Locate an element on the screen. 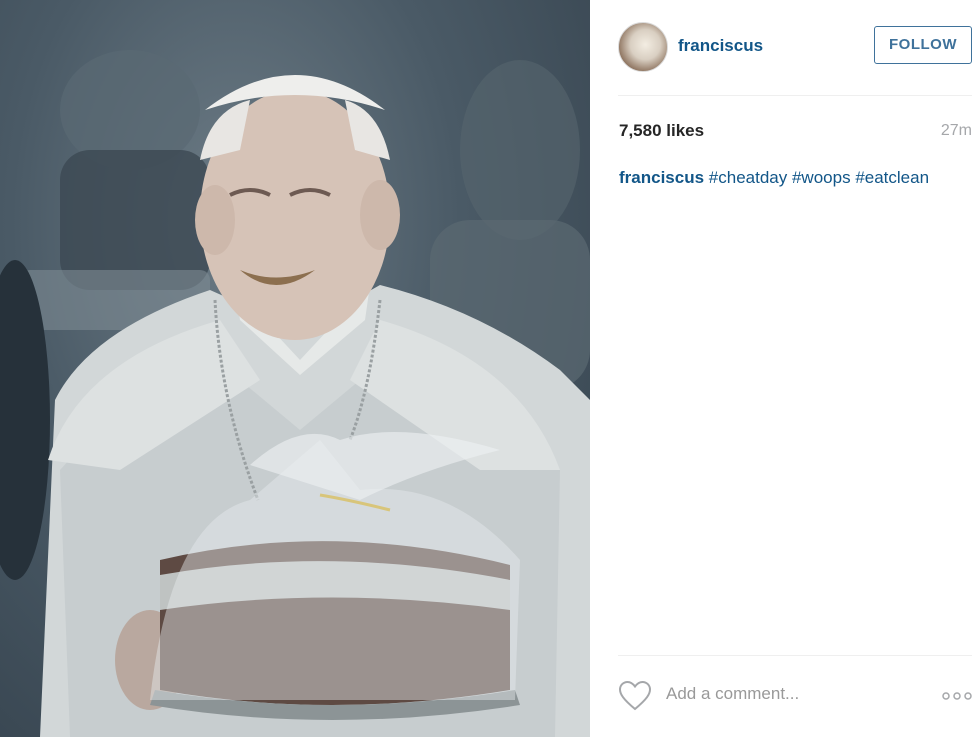  heart-icon is located at coordinates (635, 696).